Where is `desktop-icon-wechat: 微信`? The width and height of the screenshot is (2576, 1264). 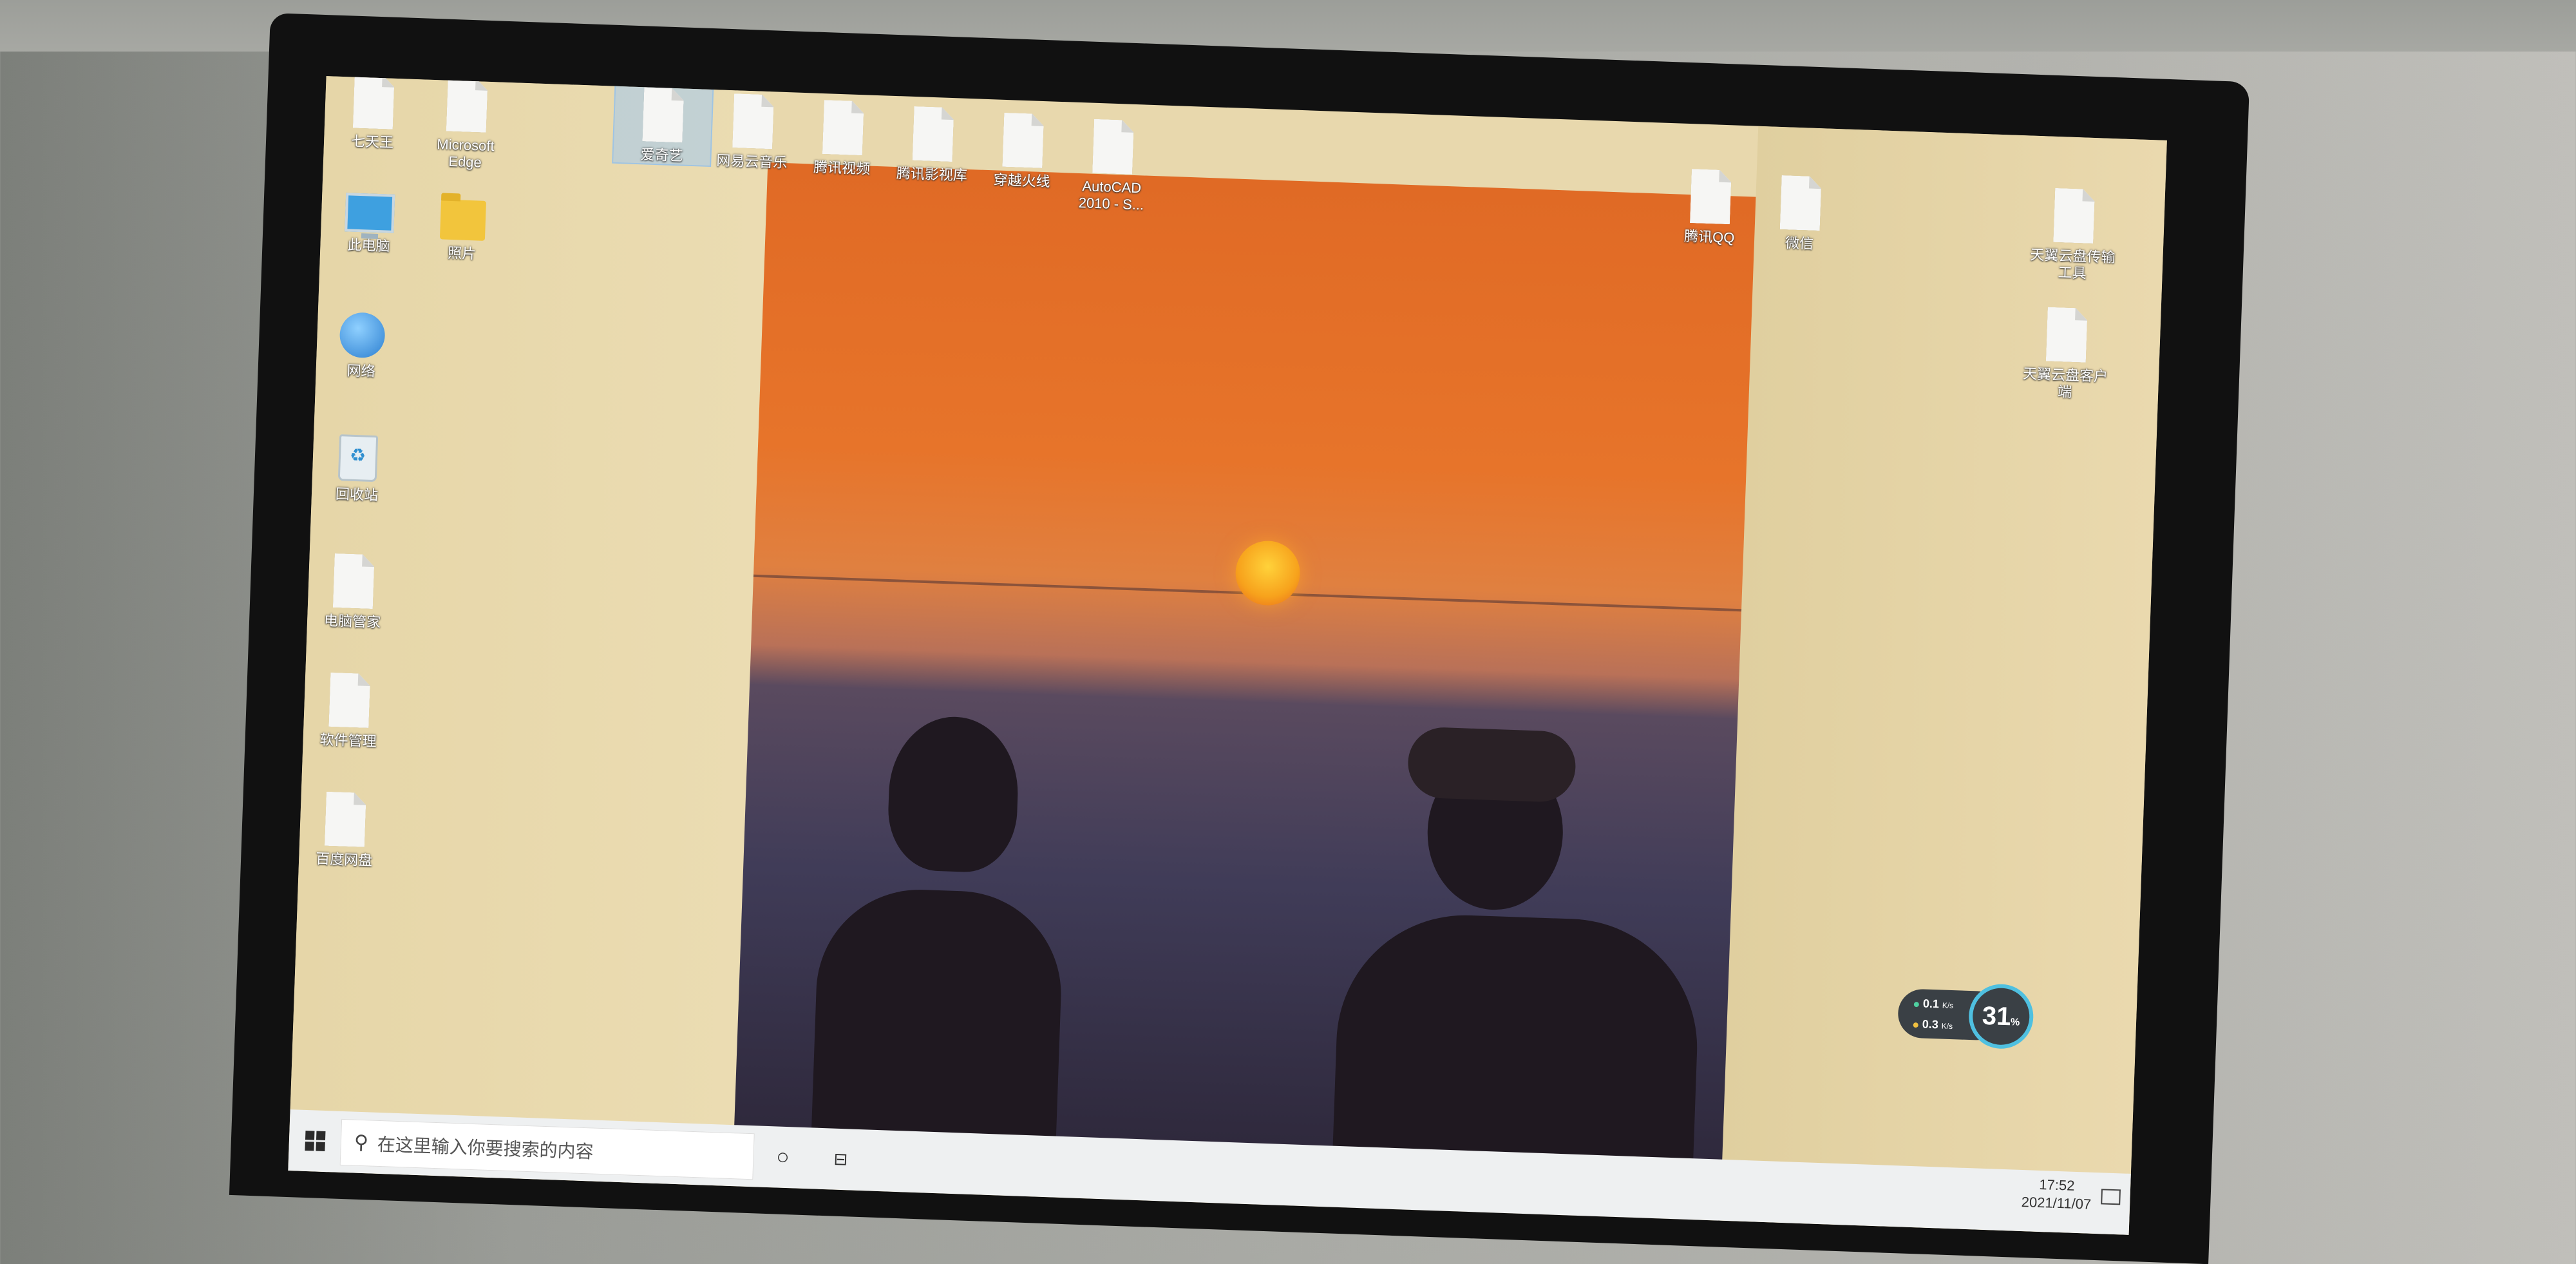
desktop-icon-wechat: 微信 is located at coordinates (1801, 215).